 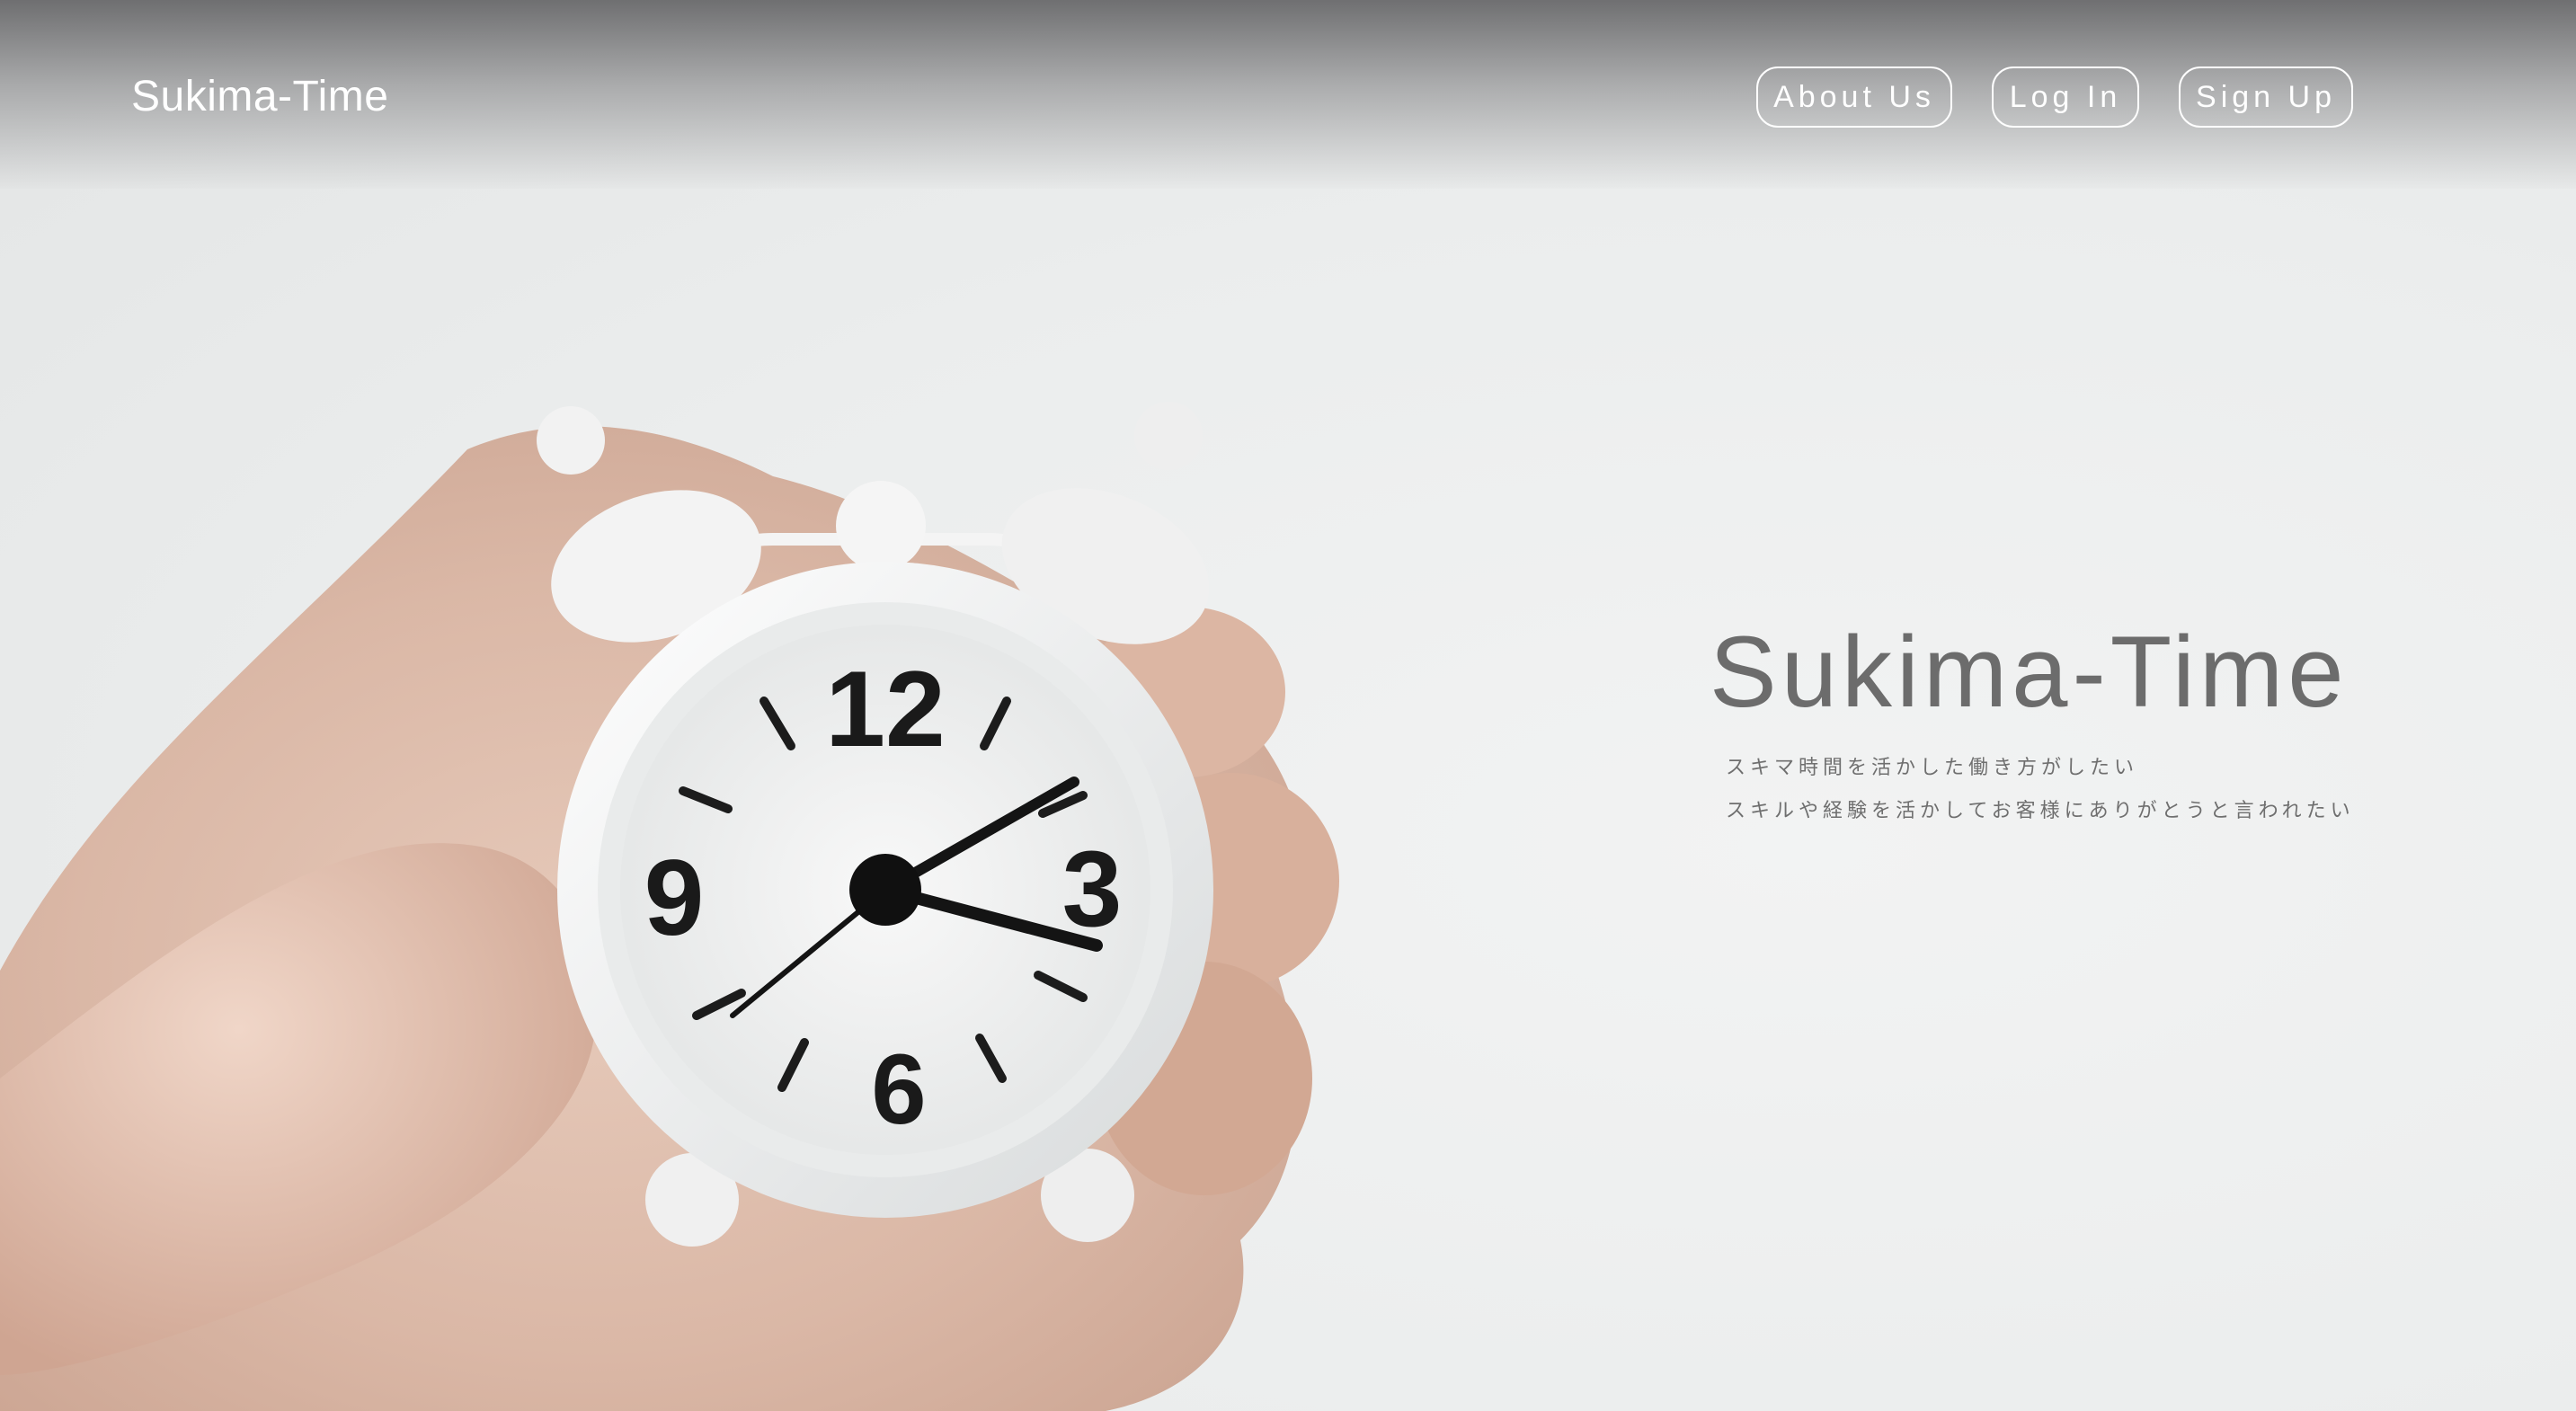 What do you see at coordinates (2040, 811) in the screenshot?
I see `hero-tagline: スキルや経験を活かしてお客様にありがとうと言われたい` at bounding box center [2040, 811].